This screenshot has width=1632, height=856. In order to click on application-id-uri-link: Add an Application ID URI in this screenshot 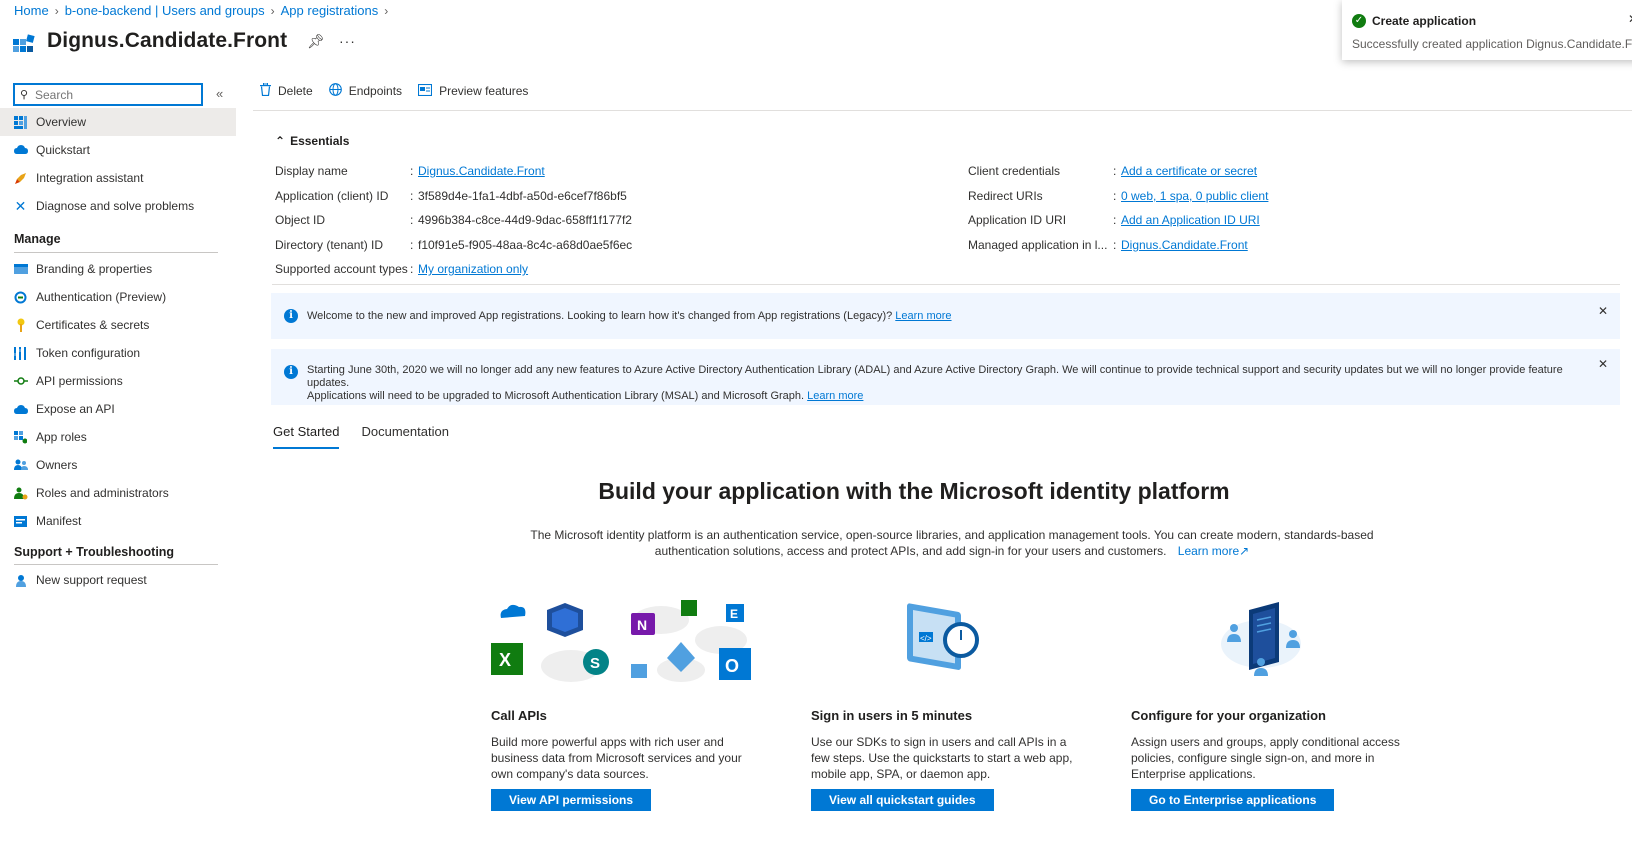, I will do `click(1190, 220)`.